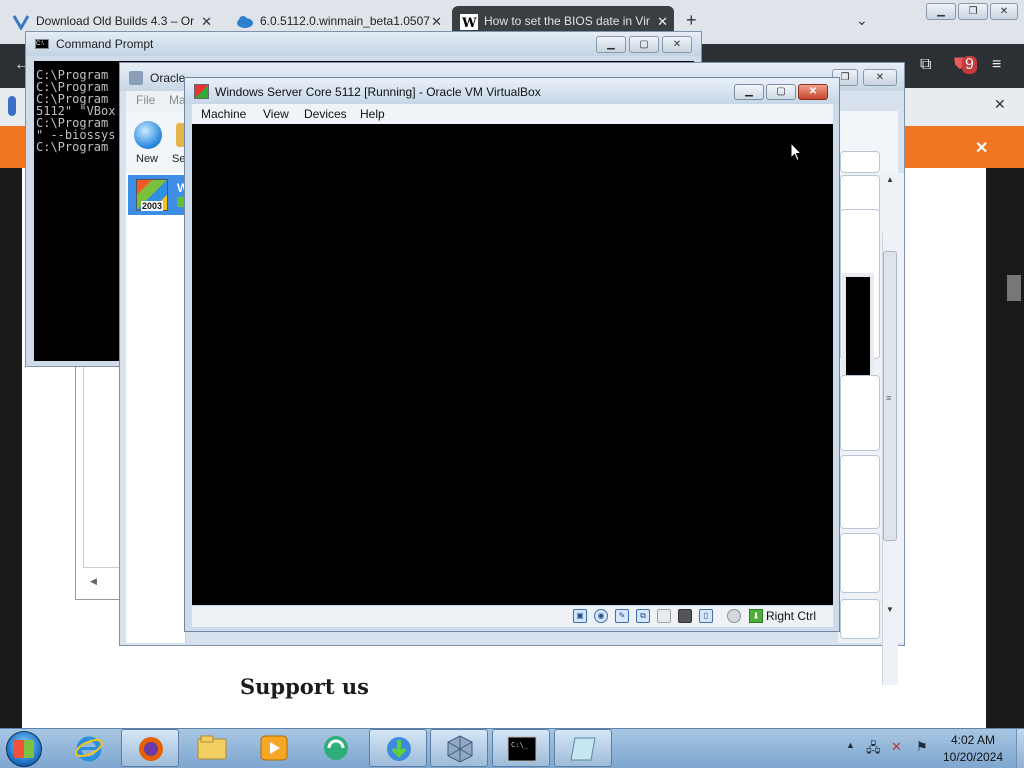 The image size is (1024, 768). I want to click on taskbar-command-prompt: C:\_, so click(521, 748).